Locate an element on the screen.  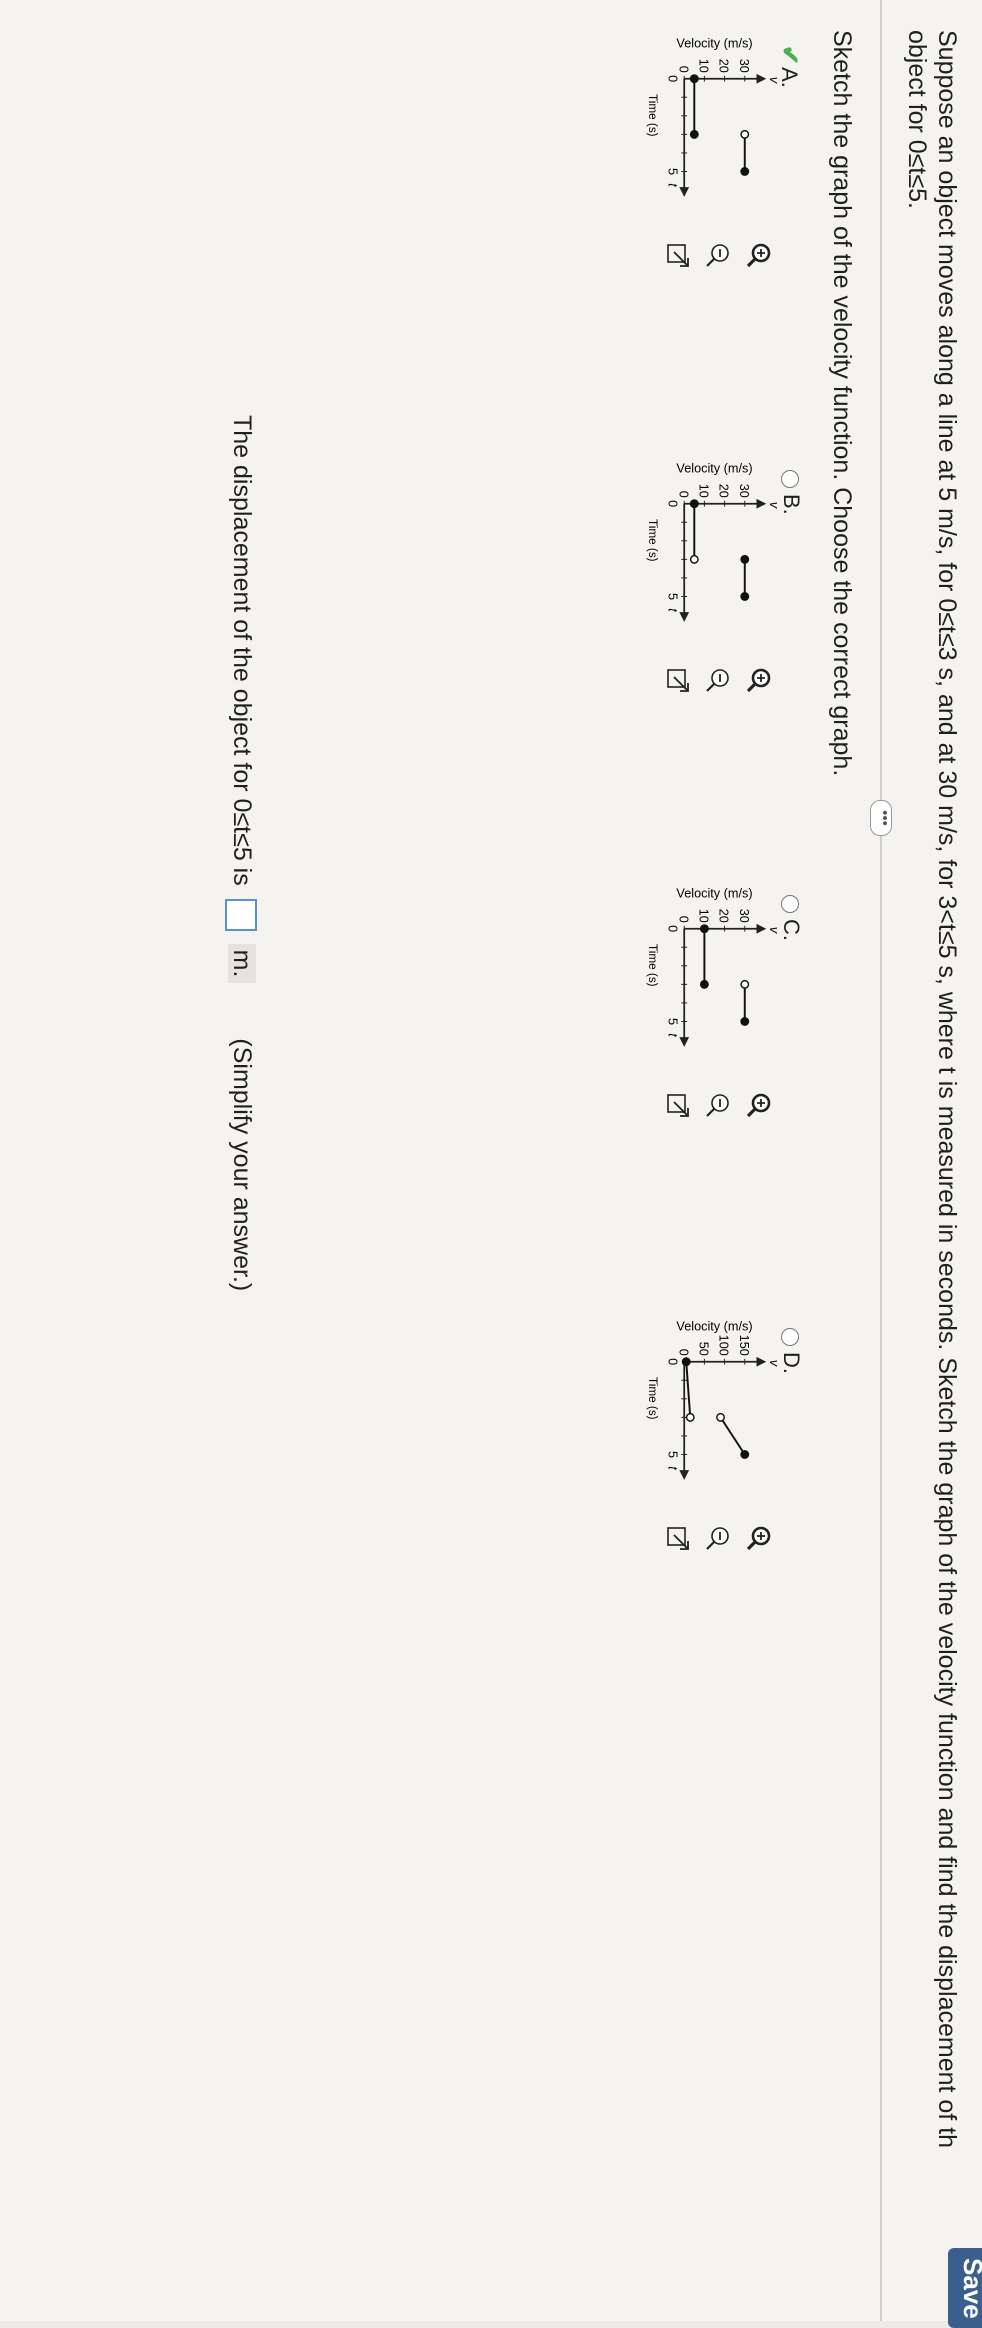
option-b-velocity-graph: 30 20 10 0 0 5 v t Velocity (m/s) Time (s) is located at coordinates (713, 541).